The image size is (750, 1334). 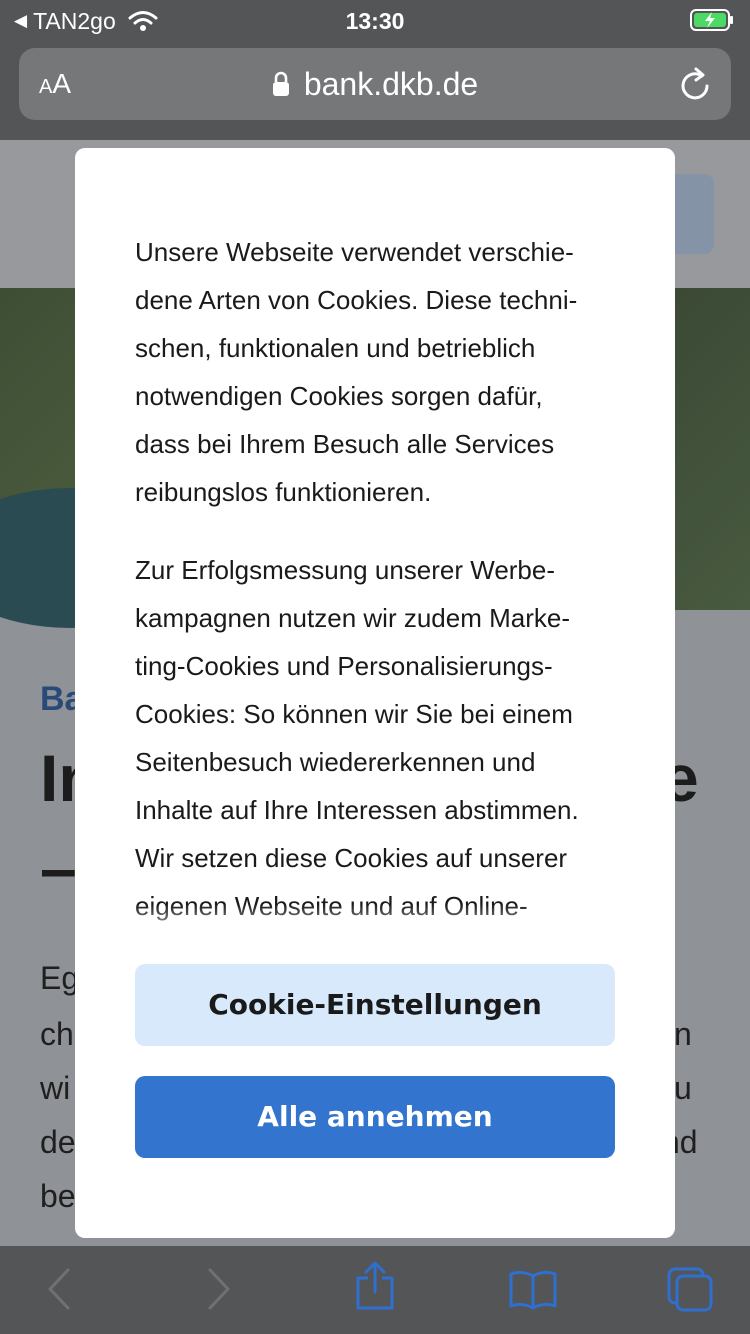 I want to click on page-text-line: de, so click(x=58, y=1142).